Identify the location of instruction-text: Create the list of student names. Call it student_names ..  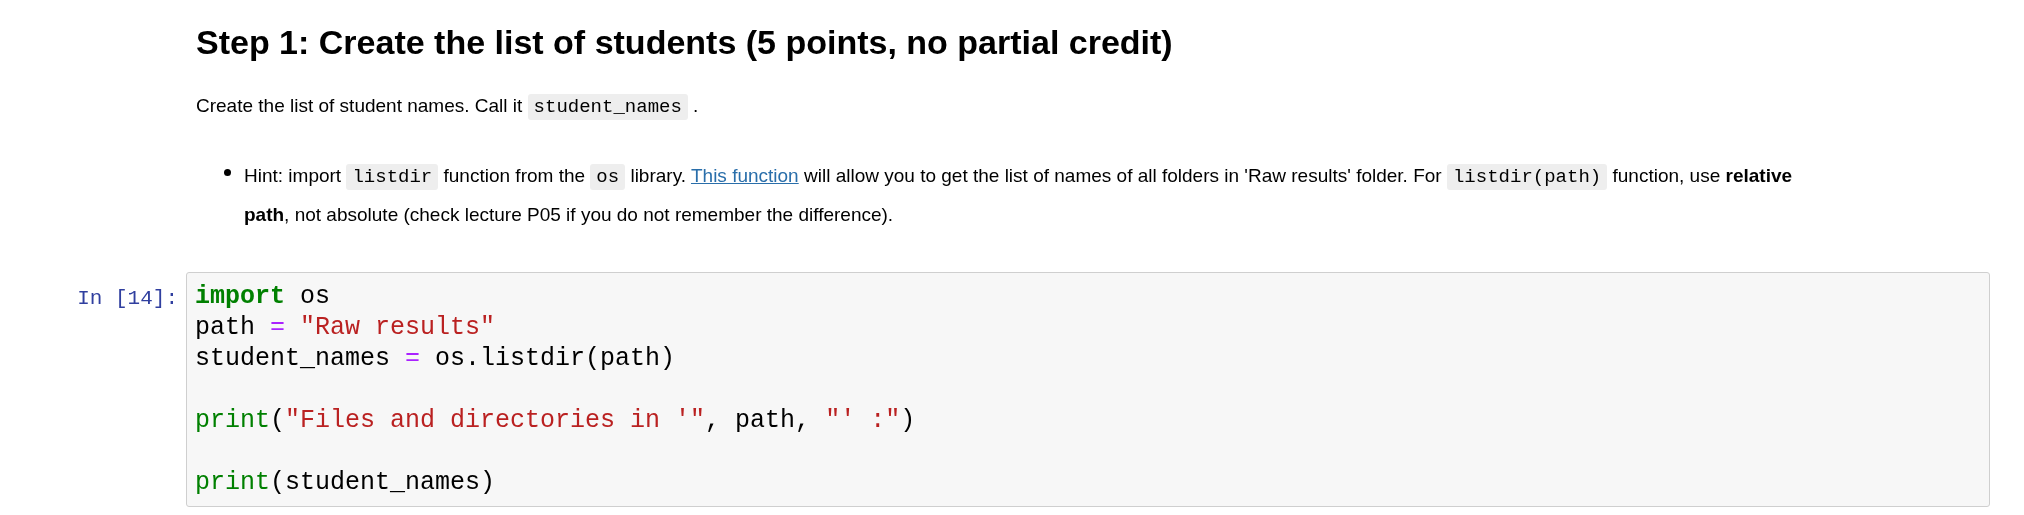
(448, 107).